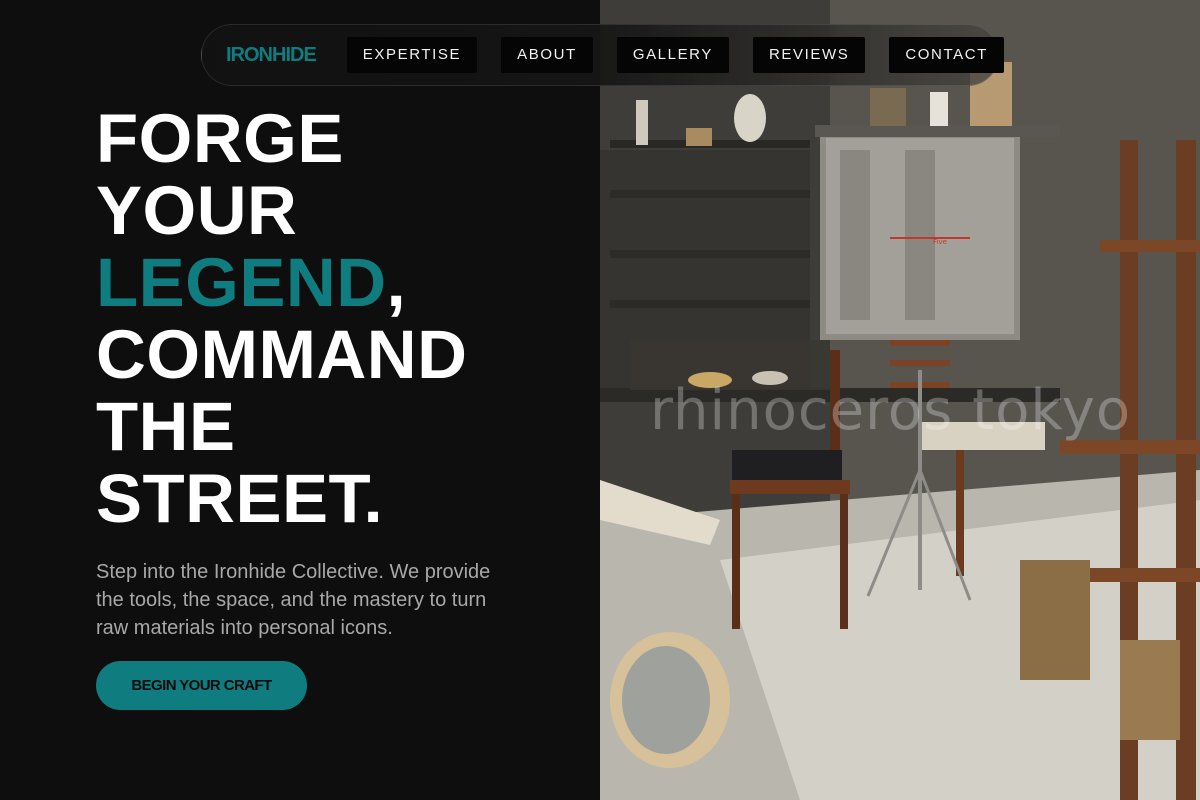 Image resolution: width=1200 pixels, height=800 pixels. Describe the element at coordinates (201, 685) in the screenshot. I see `begin-your-craft-button: BEGIN YOUR CRAFT` at that location.